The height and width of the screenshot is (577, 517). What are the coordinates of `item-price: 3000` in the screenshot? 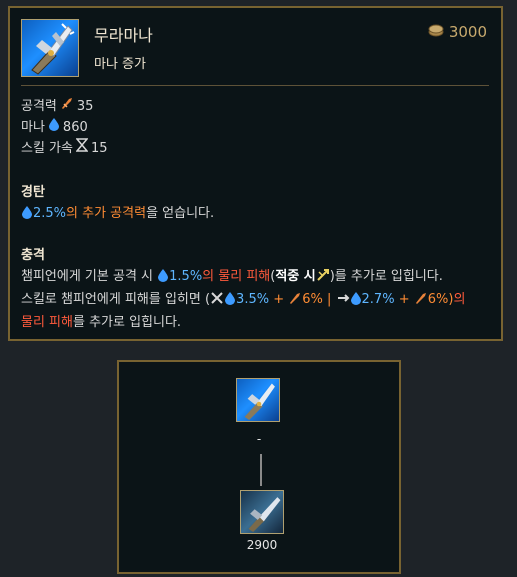 It's located at (457, 32).